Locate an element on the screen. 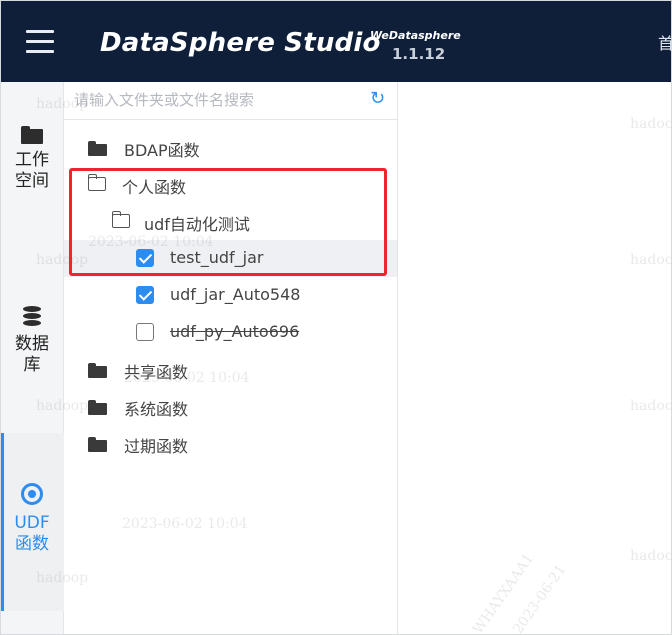 The width and height of the screenshot is (672, 635). tree-folder-personal: 个人函数 is located at coordinates (230, 184).